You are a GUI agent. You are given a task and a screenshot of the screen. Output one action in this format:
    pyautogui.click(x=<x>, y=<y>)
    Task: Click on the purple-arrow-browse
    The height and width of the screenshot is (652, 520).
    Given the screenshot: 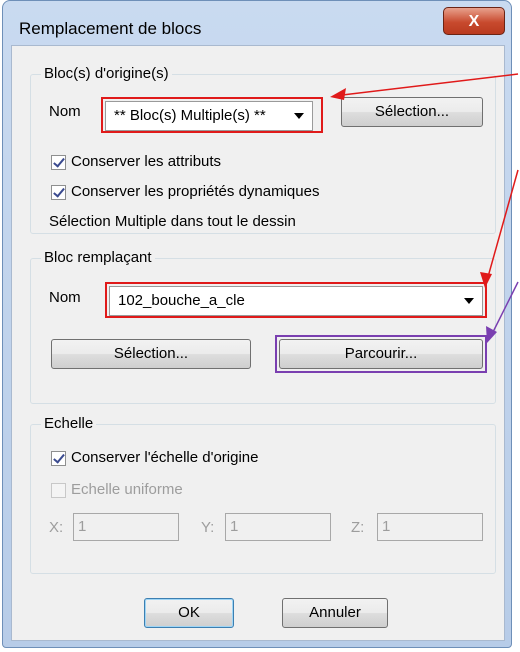 What is the action you would take?
    pyautogui.click(x=502, y=312)
    